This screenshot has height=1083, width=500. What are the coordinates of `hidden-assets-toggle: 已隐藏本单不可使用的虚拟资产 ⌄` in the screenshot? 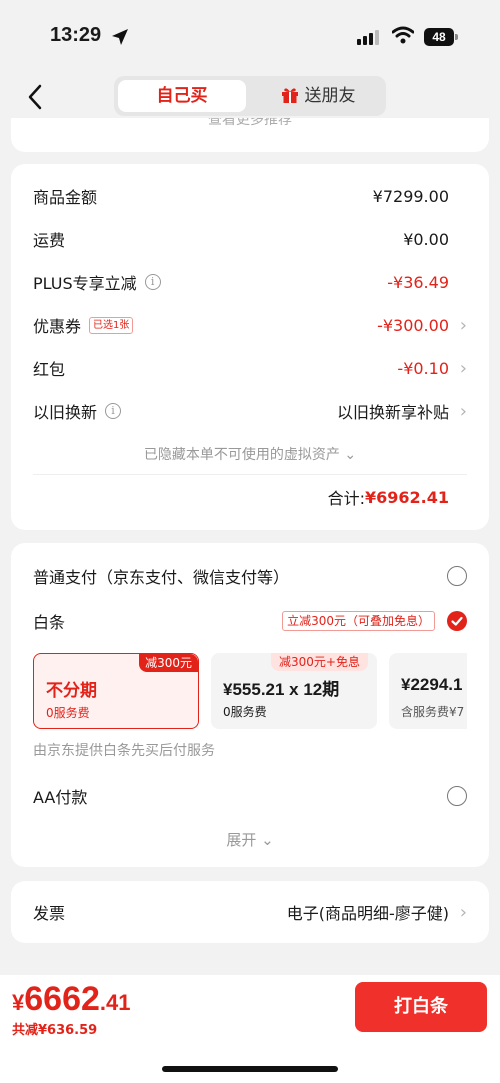 It's located at (250, 454).